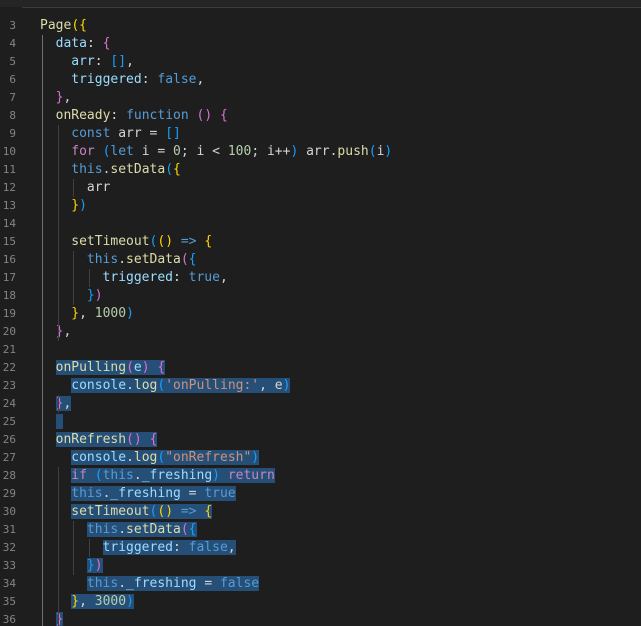 The height and width of the screenshot is (626, 641). Describe the element at coordinates (71, 43) in the screenshot. I see `code-token: data` at that location.